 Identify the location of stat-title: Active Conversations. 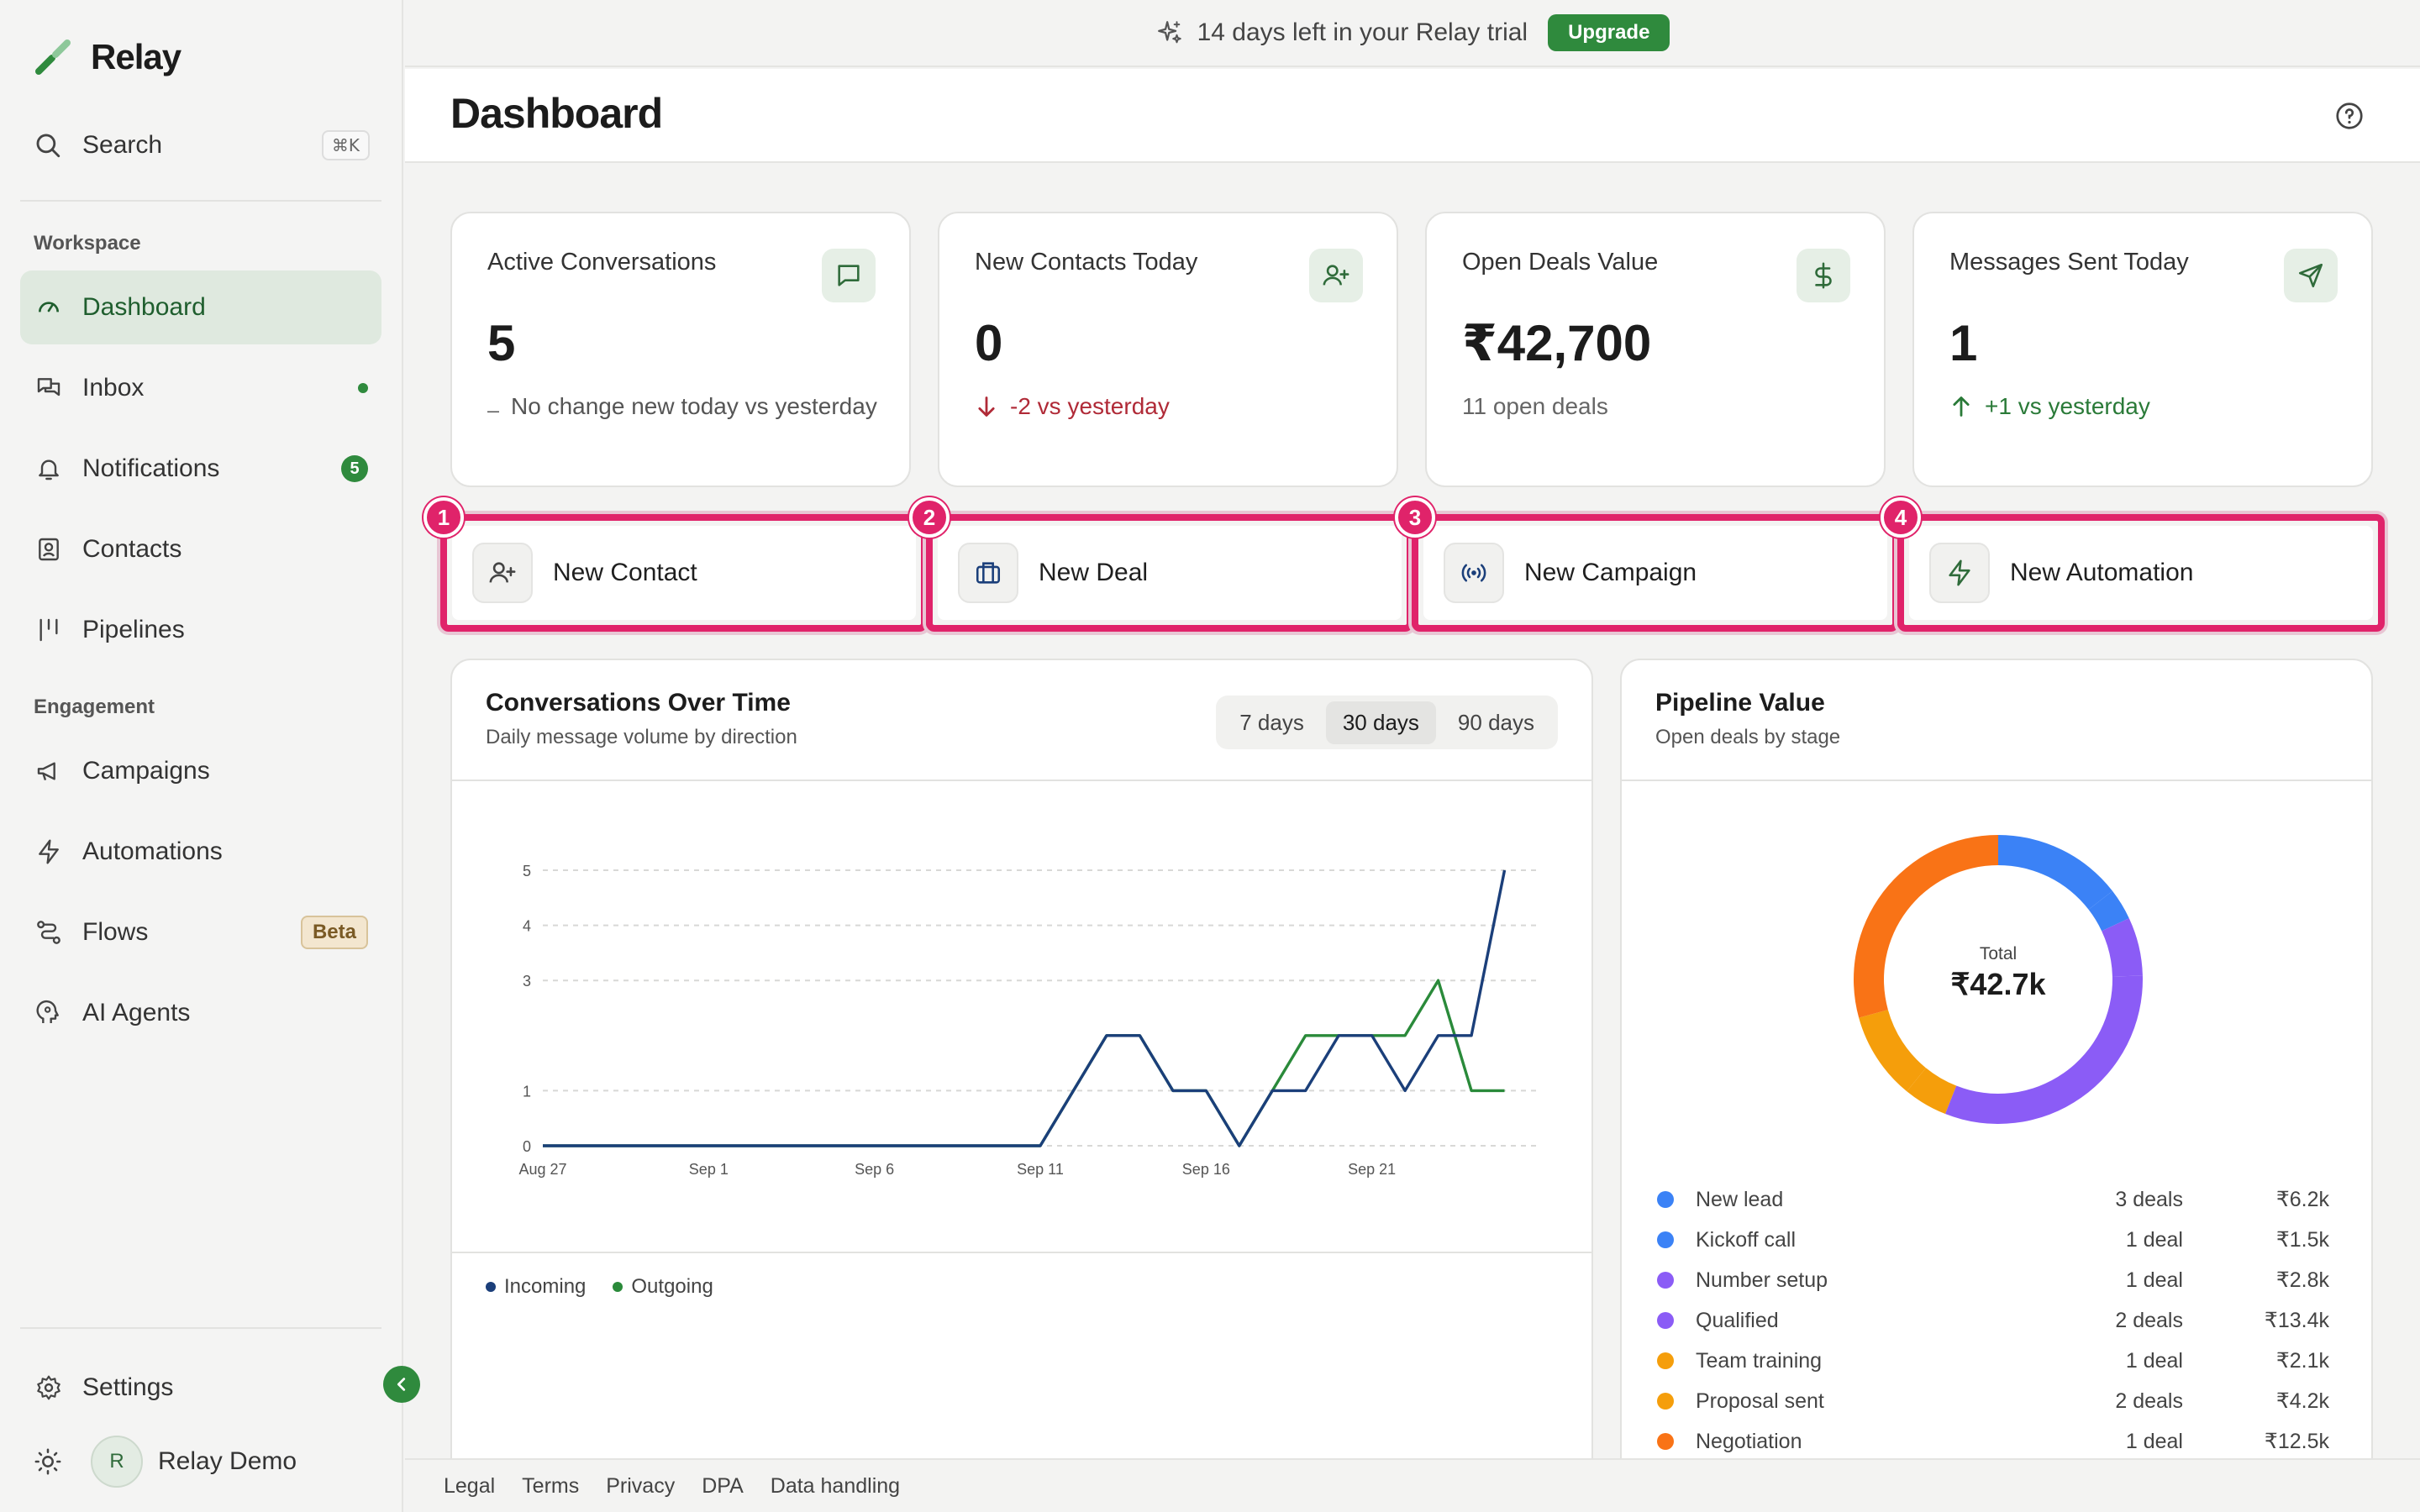
(602, 262).